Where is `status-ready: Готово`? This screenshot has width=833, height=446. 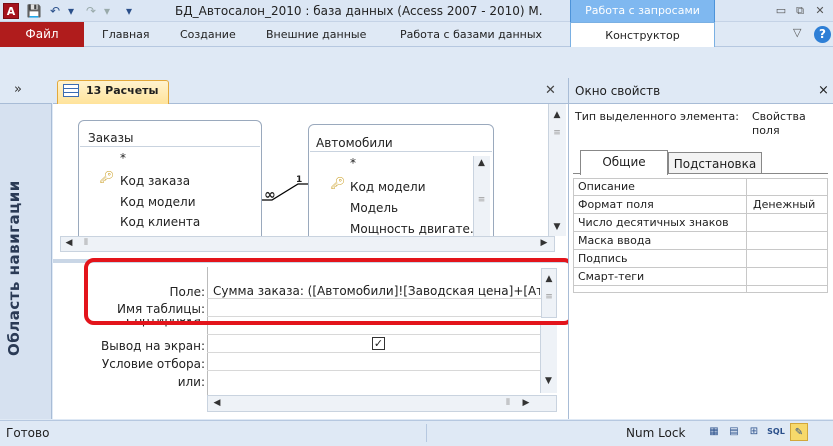
status-ready: Готово is located at coordinates (28, 433).